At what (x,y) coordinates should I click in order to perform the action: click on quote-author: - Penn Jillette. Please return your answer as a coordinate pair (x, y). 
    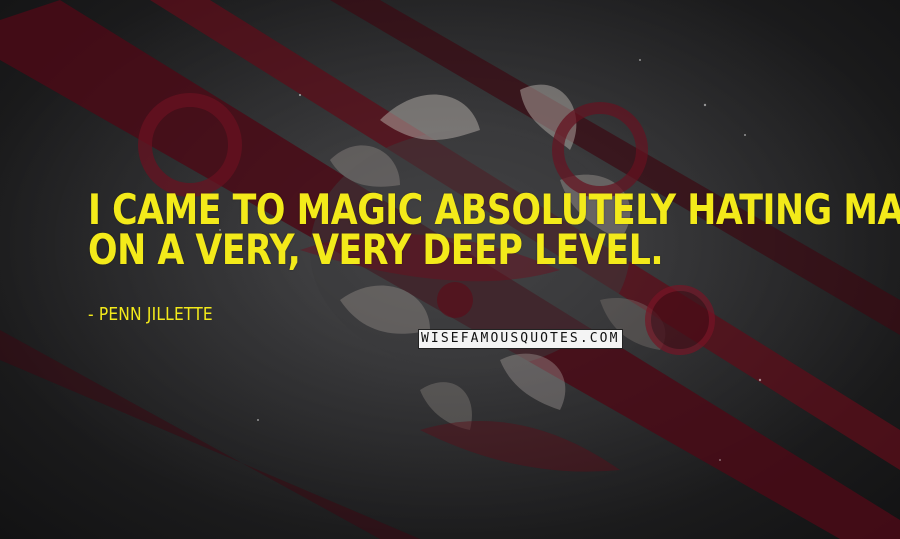
    Looking at the image, I should click on (150, 314).